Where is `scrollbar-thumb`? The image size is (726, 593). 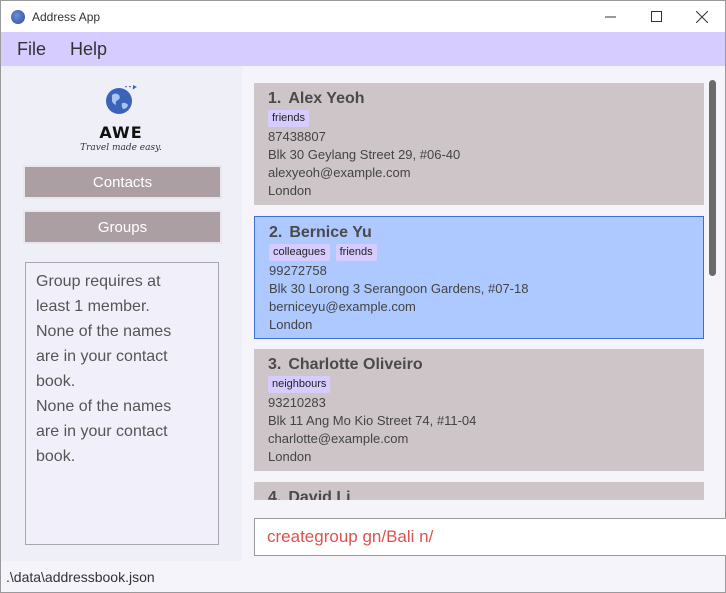
scrollbar-thumb is located at coordinates (712, 178).